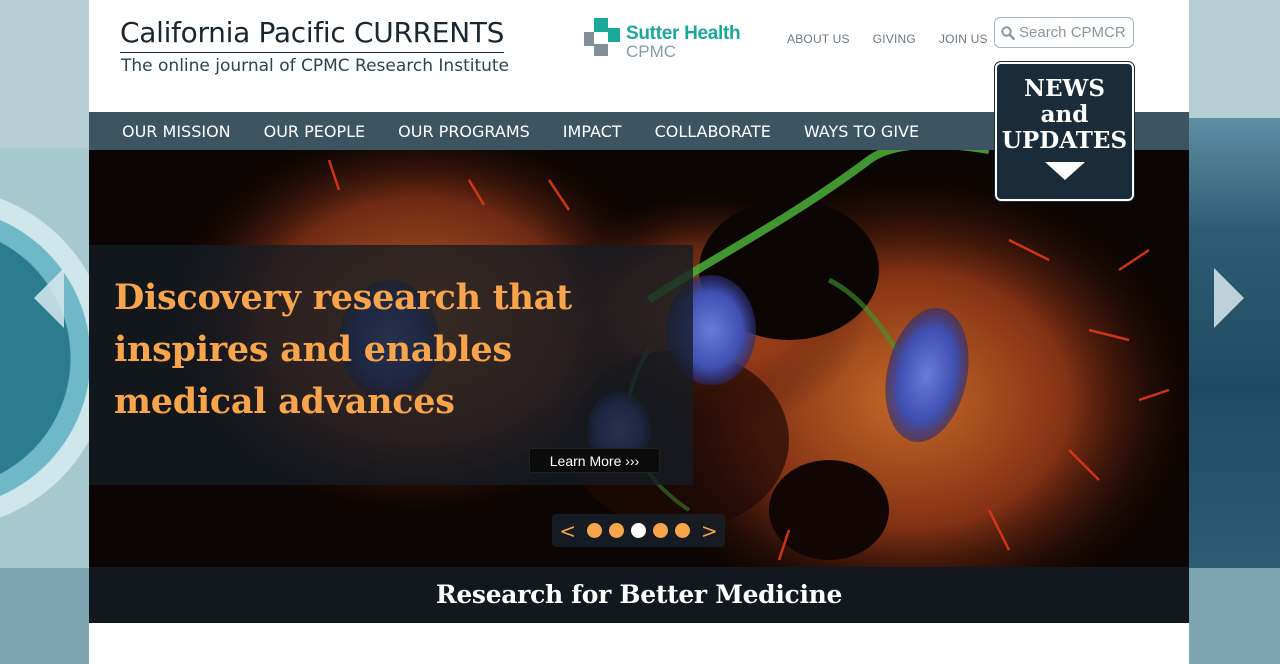 The width and height of the screenshot is (1280, 664). What do you see at coordinates (1229, 298) in the screenshot?
I see `chevron-right-icon` at bounding box center [1229, 298].